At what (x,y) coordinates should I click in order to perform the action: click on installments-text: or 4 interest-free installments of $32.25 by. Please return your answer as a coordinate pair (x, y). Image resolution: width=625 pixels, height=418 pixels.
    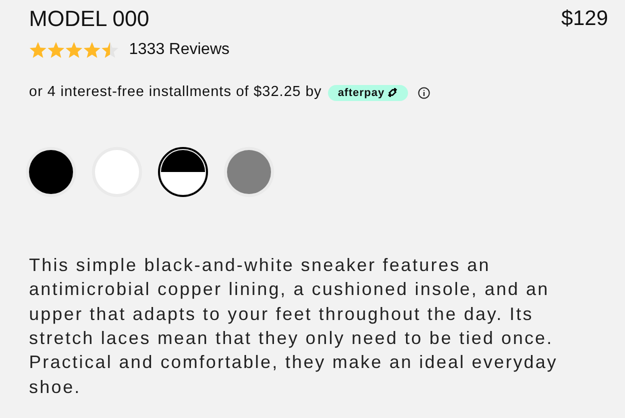
    Looking at the image, I should click on (175, 92).